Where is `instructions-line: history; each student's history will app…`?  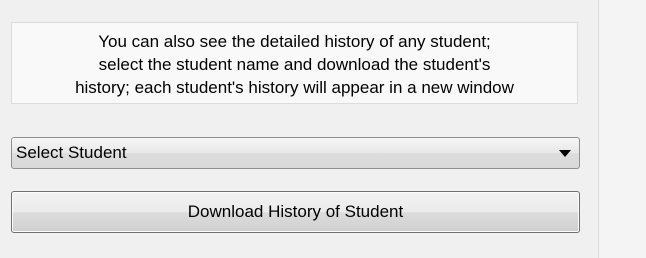
instructions-line: history; each student's history will app… is located at coordinates (294, 87).